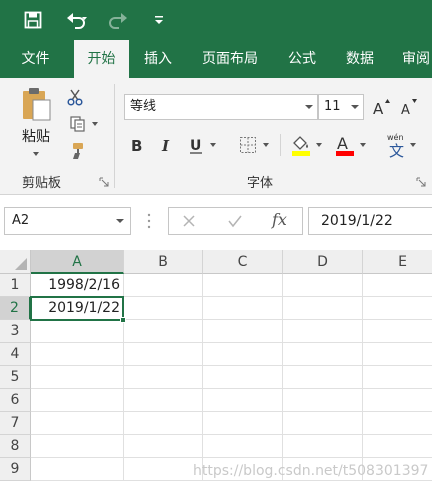  I want to click on cell-a8, so click(77, 446).